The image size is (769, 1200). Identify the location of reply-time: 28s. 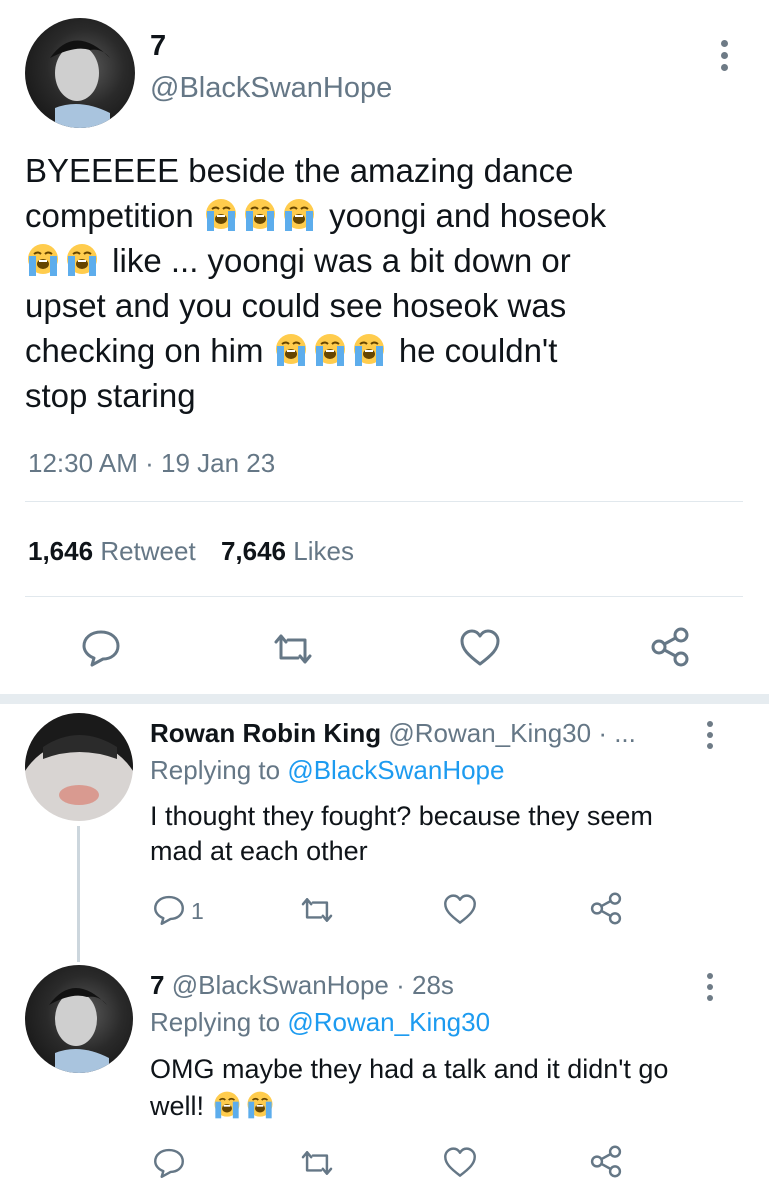
(433, 985).